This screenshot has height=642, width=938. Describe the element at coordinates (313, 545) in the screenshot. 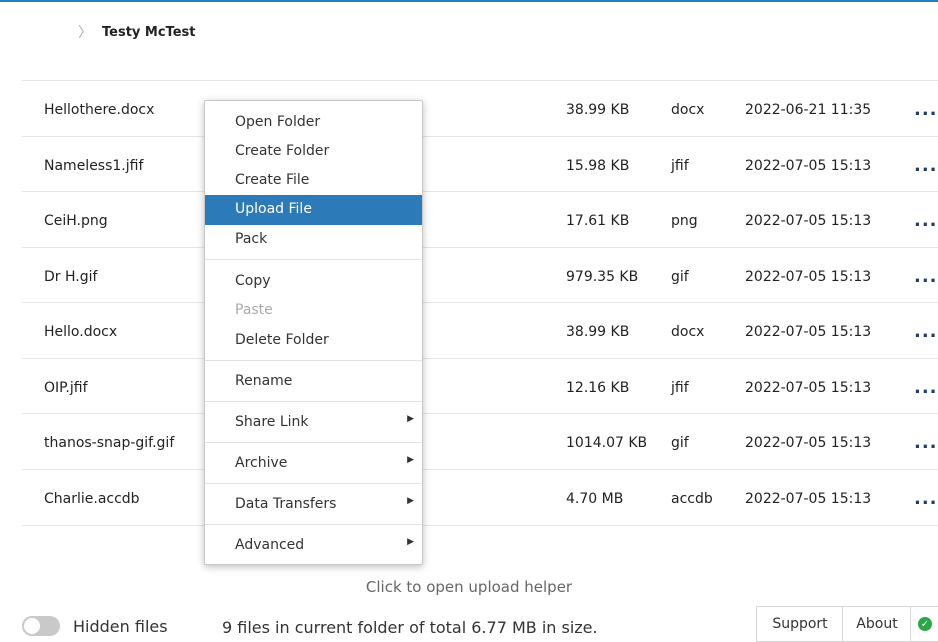

I see `menu-item-advanced: Advanced ▶` at that location.